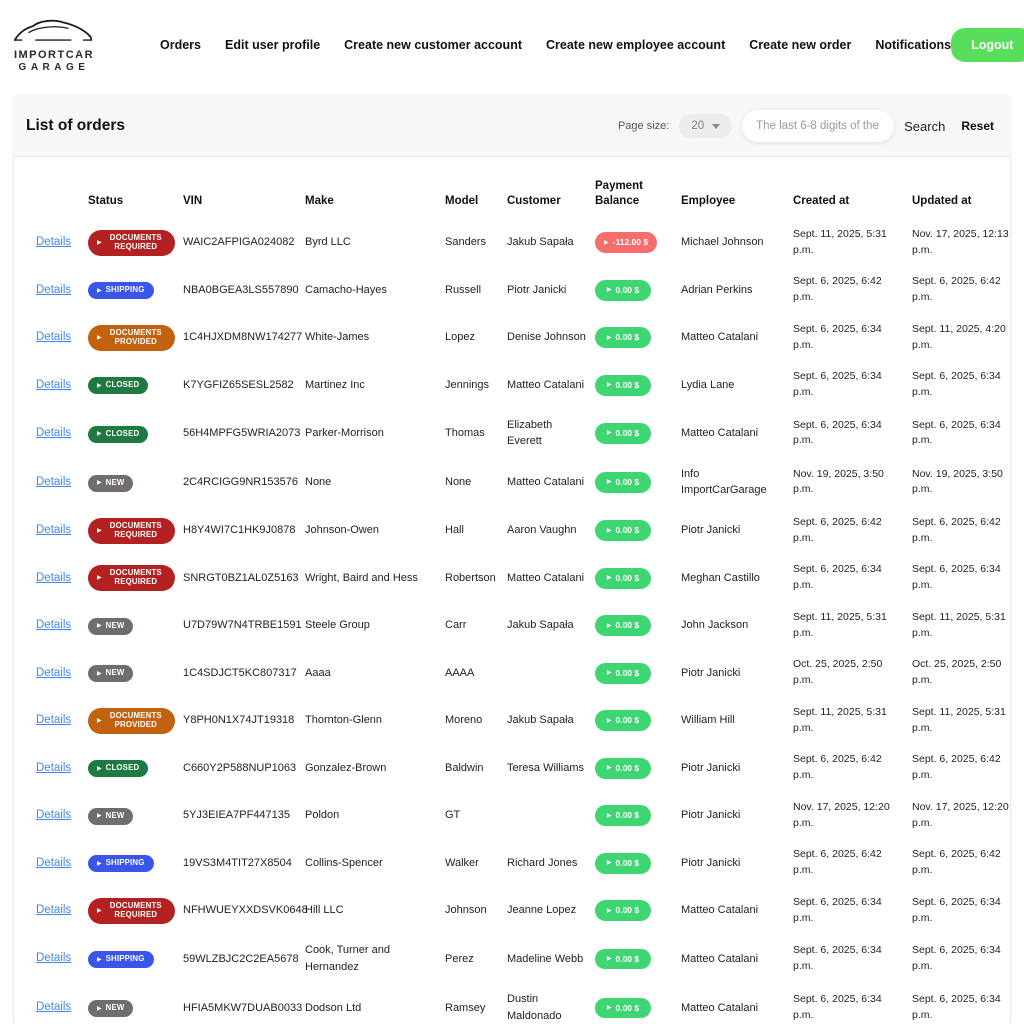 Image resolution: width=1024 pixels, height=1024 pixels. I want to click on search-button: Search, so click(924, 126).